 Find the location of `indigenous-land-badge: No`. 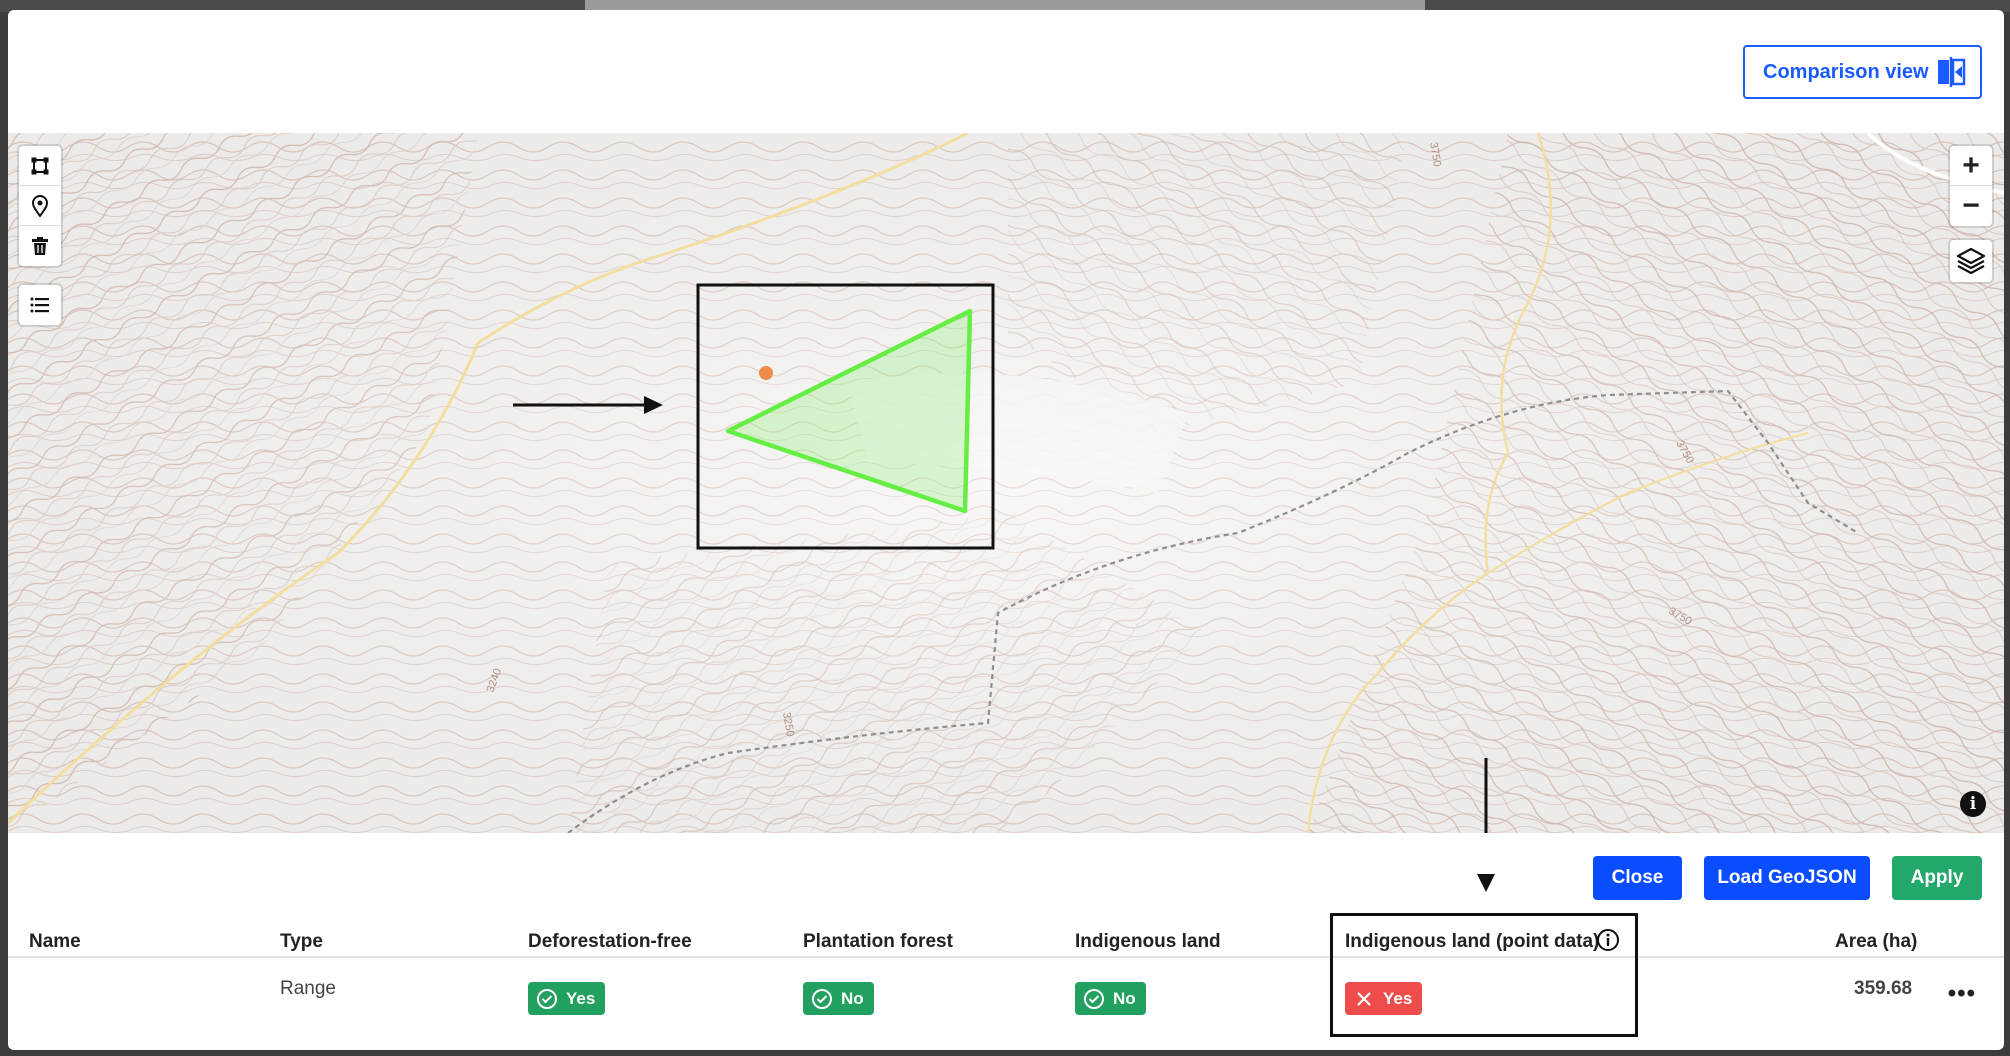

indigenous-land-badge: No is located at coordinates (1110, 998).